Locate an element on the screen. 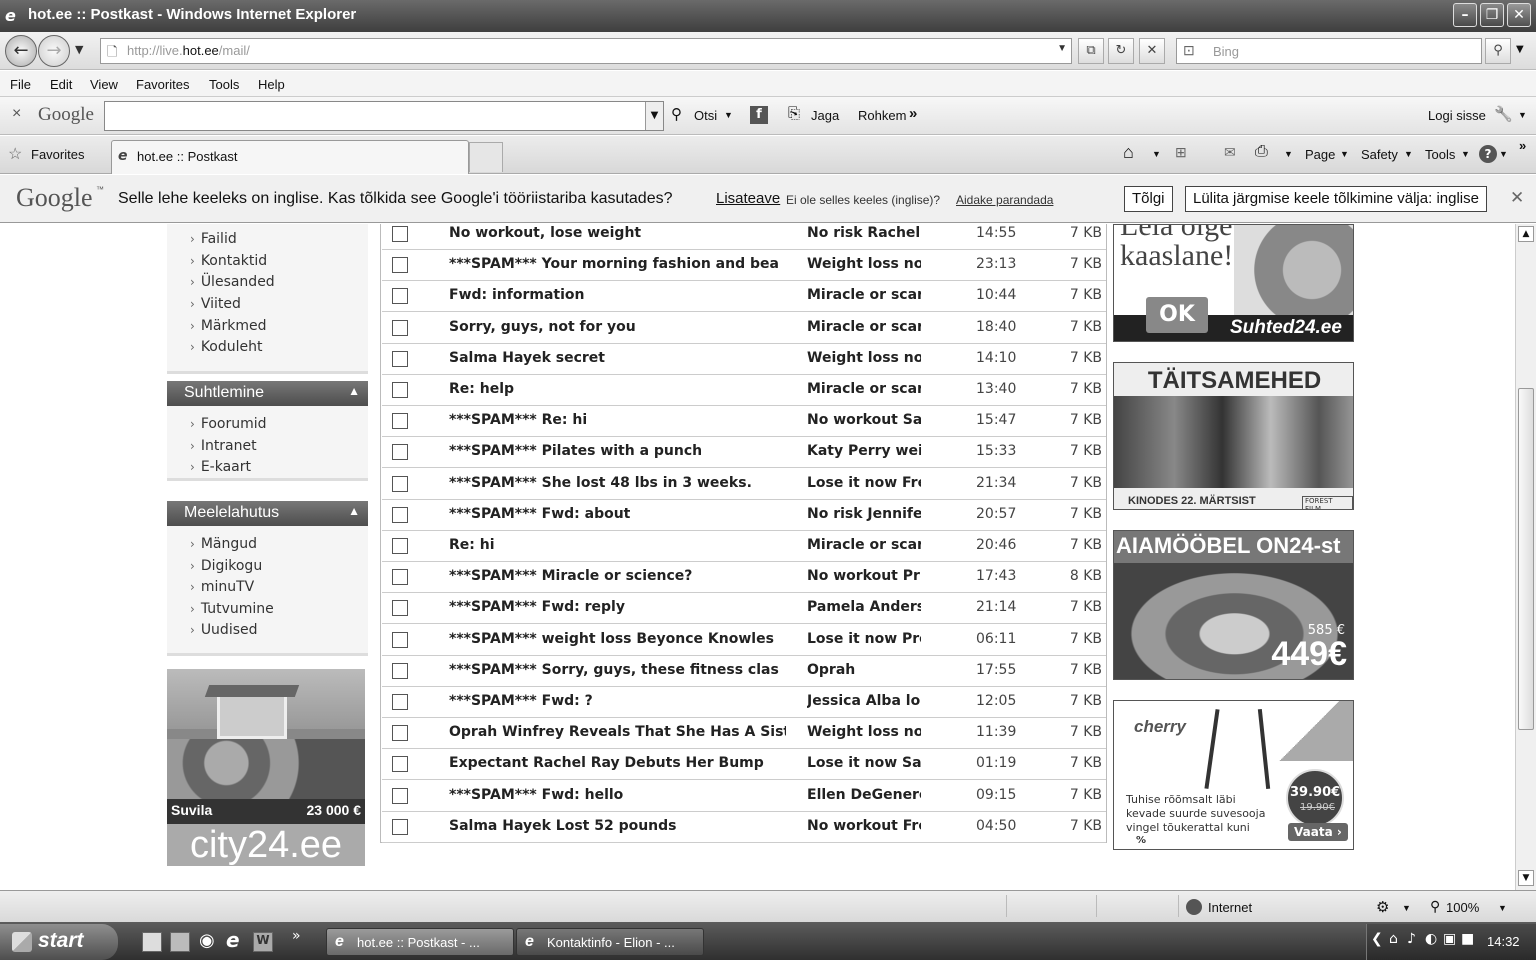 This screenshot has width=1536, height=960. city24-ad: Suvila 23 000 € is located at coordinates (266, 746).